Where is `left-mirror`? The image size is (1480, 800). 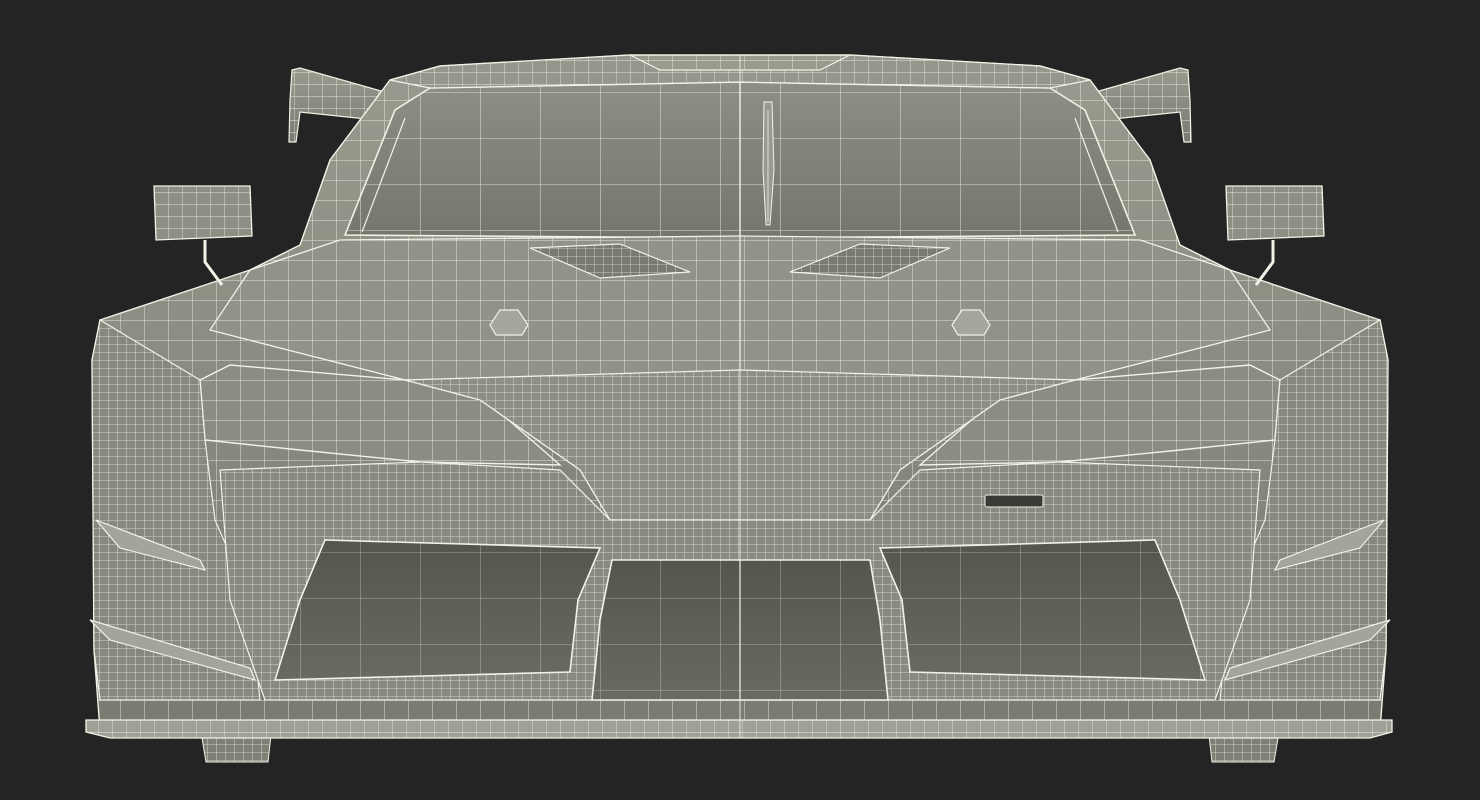
left-mirror is located at coordinates (203, 235).